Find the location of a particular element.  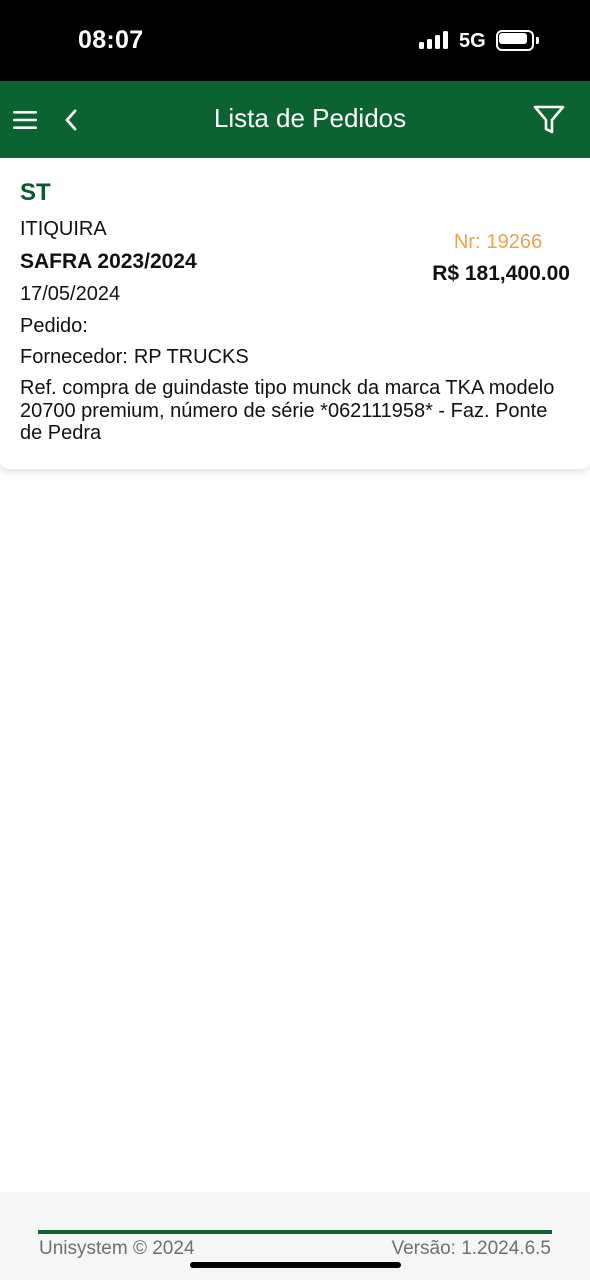

order-safra: SAFRA 2023/2024 is located at coordinates (108, 261).